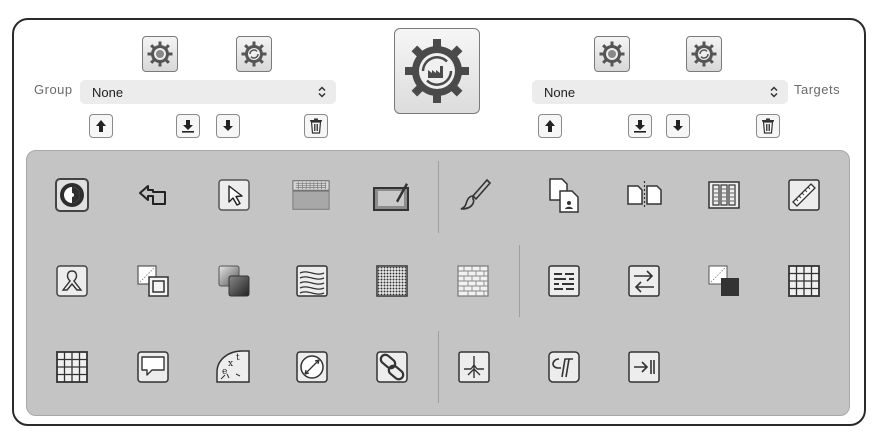 This screenshot has height=440, width=880. I want to click on split-page-icon, so click(644, 195).